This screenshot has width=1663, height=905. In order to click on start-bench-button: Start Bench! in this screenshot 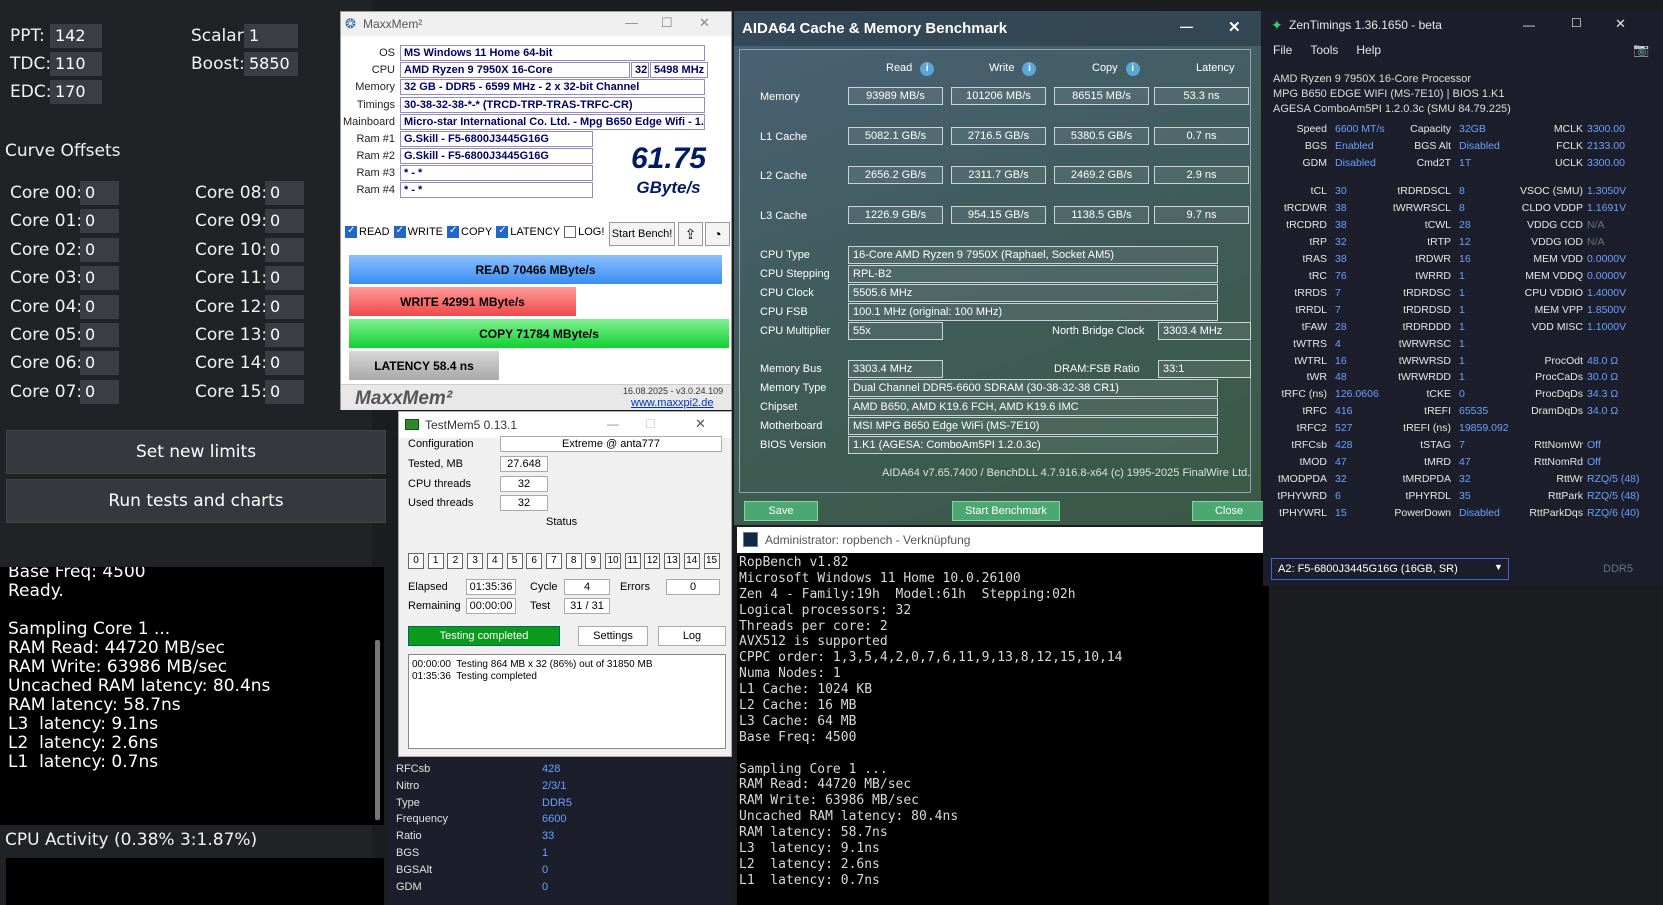, I will do `click(642, 234)`.